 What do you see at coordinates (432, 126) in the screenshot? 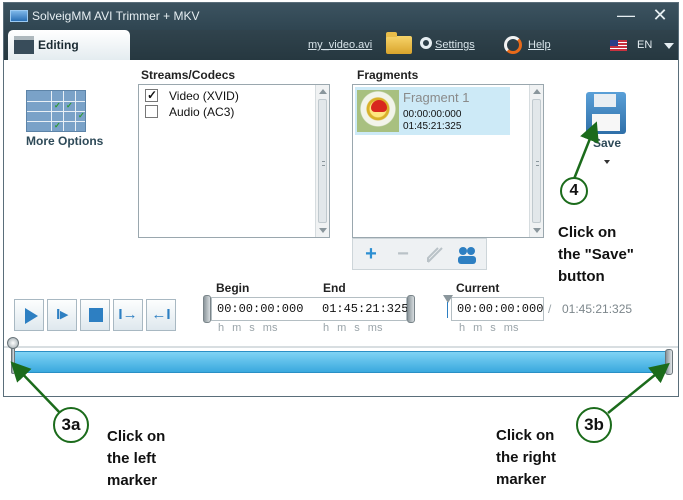
I see `fragment-end-time: 01:45:21:325` at bounding box center [432, 126].